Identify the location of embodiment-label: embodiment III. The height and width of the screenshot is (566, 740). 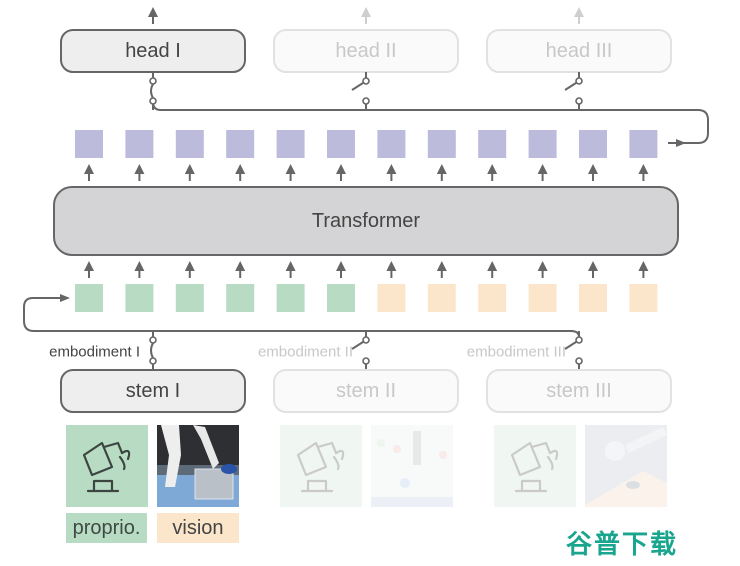
(516, 352).